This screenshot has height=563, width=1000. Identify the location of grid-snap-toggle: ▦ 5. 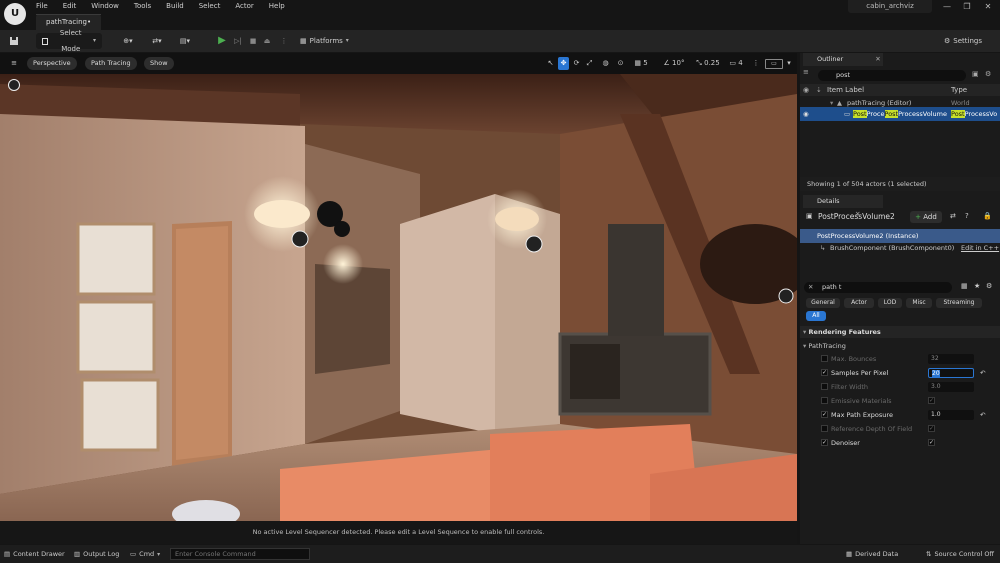
(641, 63).